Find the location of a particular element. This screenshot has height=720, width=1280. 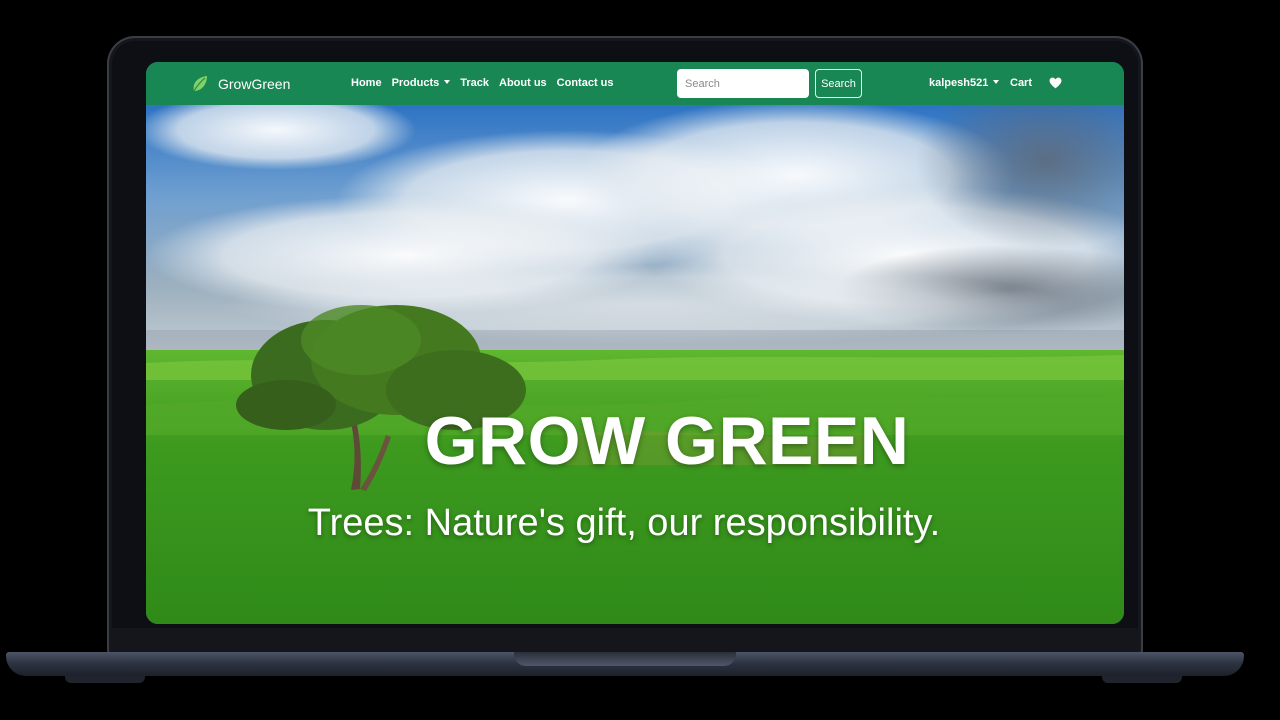

search-input is located at coordinates (743, 83).